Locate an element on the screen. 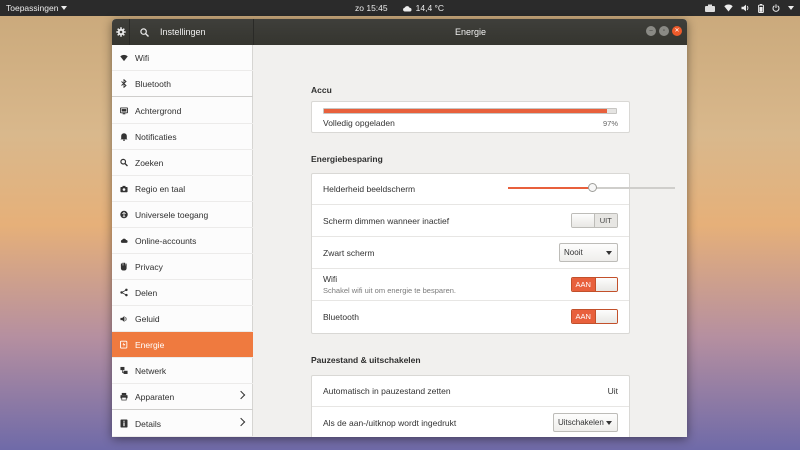 The width and height of the screenshot is (800, 450). sidebar-item-geluid: Geluid is located at coordinates (182, 319).